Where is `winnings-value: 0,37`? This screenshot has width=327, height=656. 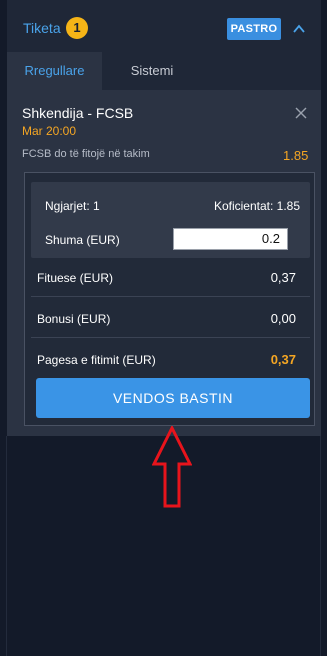 winnings-value: 0,37 is located at coordinates (283, 277).